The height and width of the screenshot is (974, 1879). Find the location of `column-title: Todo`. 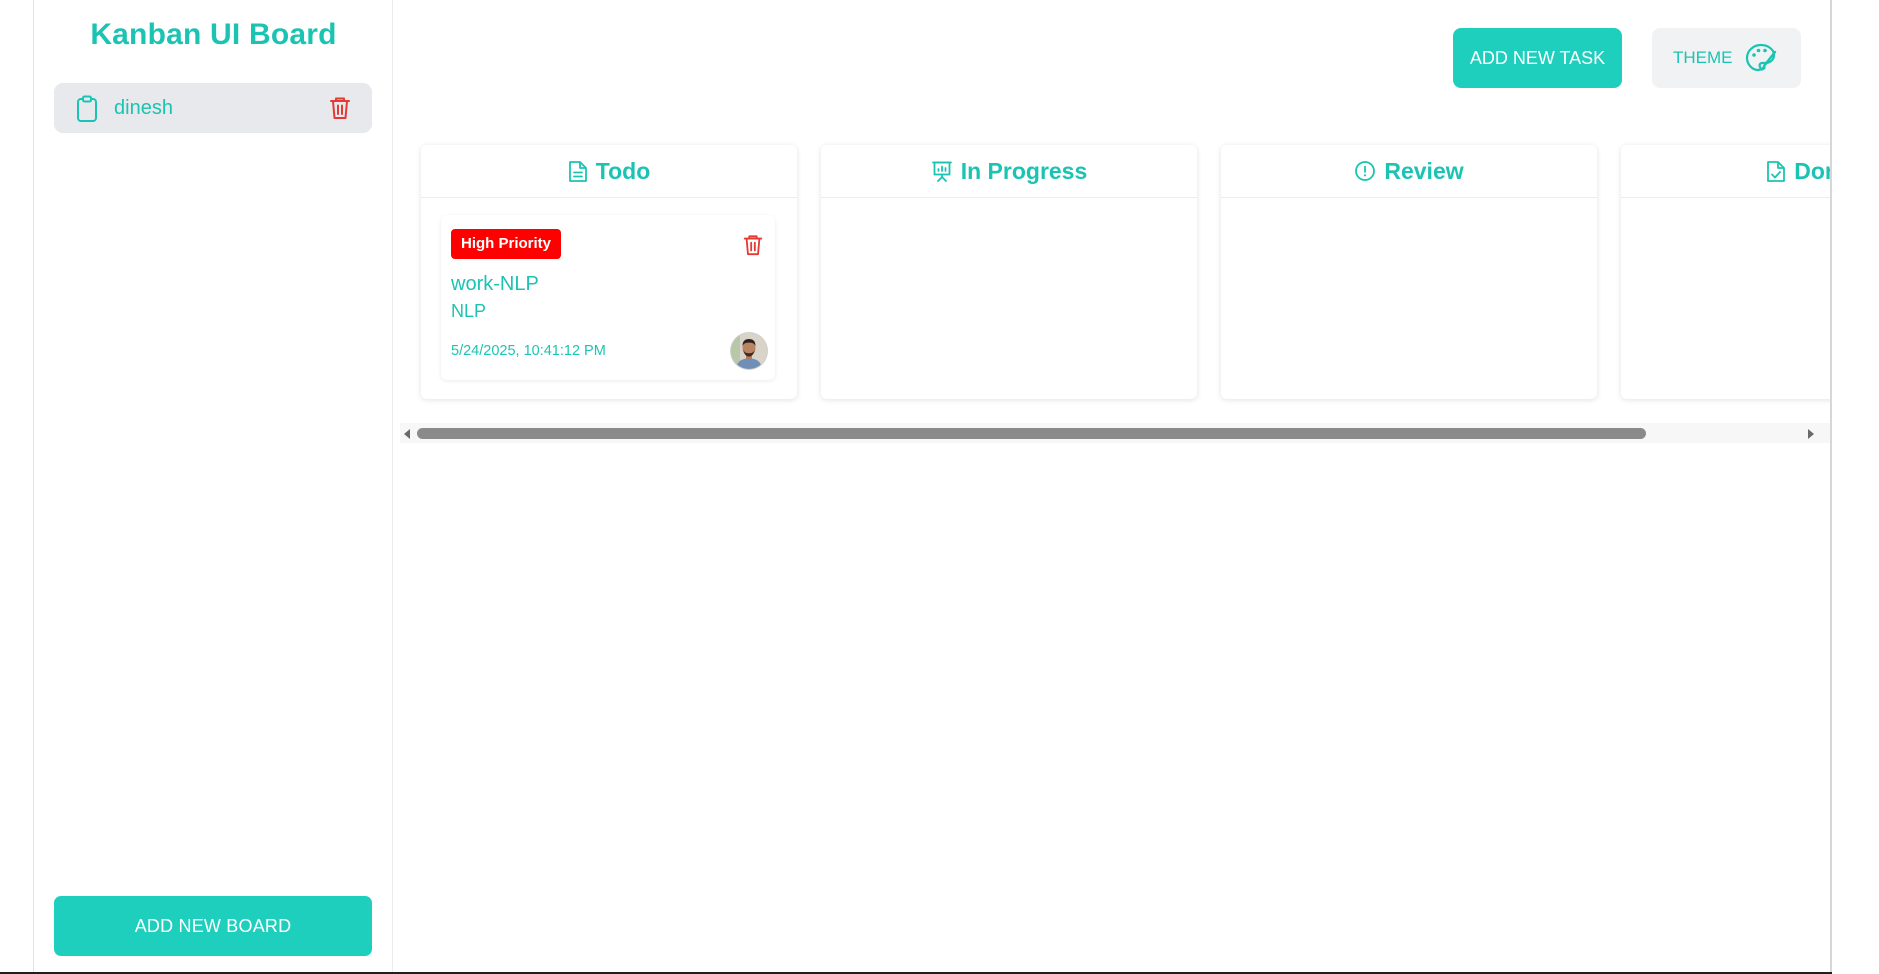

column-title: Todo is located at coordinates (623, 170).